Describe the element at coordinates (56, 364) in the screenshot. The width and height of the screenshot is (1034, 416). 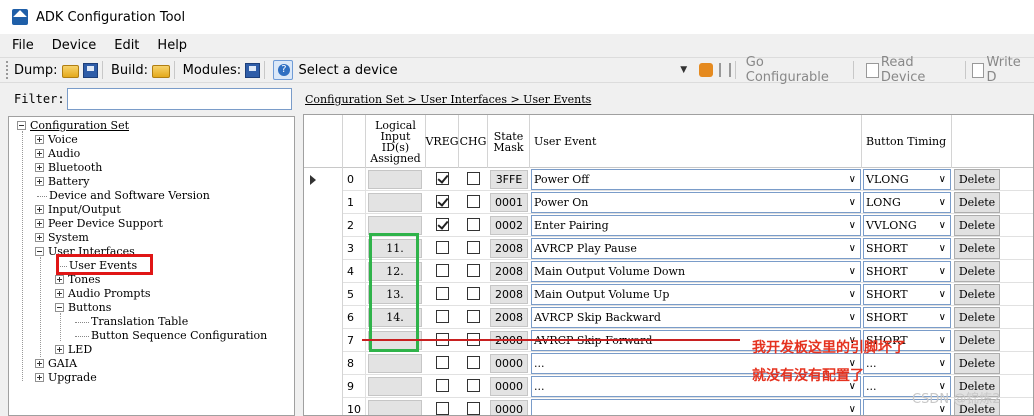
I see `tree-item-gaia: GAIA` at that location.